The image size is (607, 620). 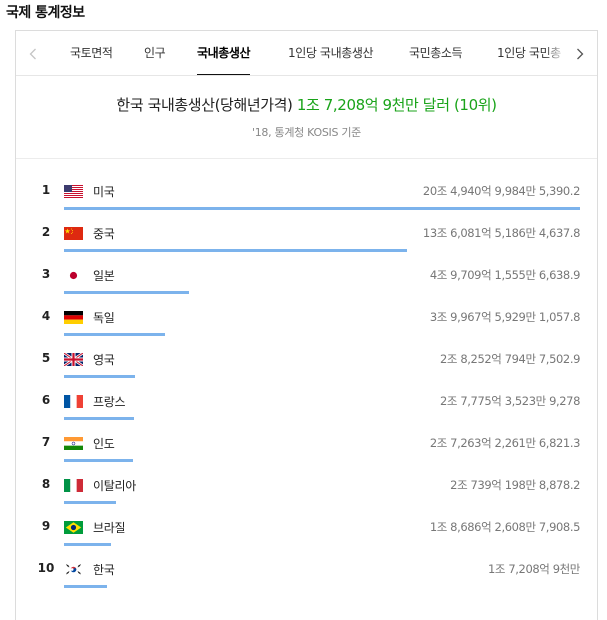 What do you see at coordinates (46, 232) in the screenshot?
I see `rank-number: 2` at bounding box center [46, 232].